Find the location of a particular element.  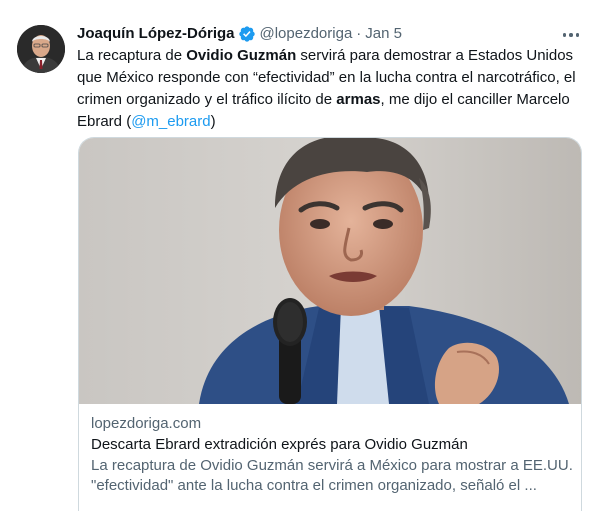

author-avatar is located at coordinates (41, 49).